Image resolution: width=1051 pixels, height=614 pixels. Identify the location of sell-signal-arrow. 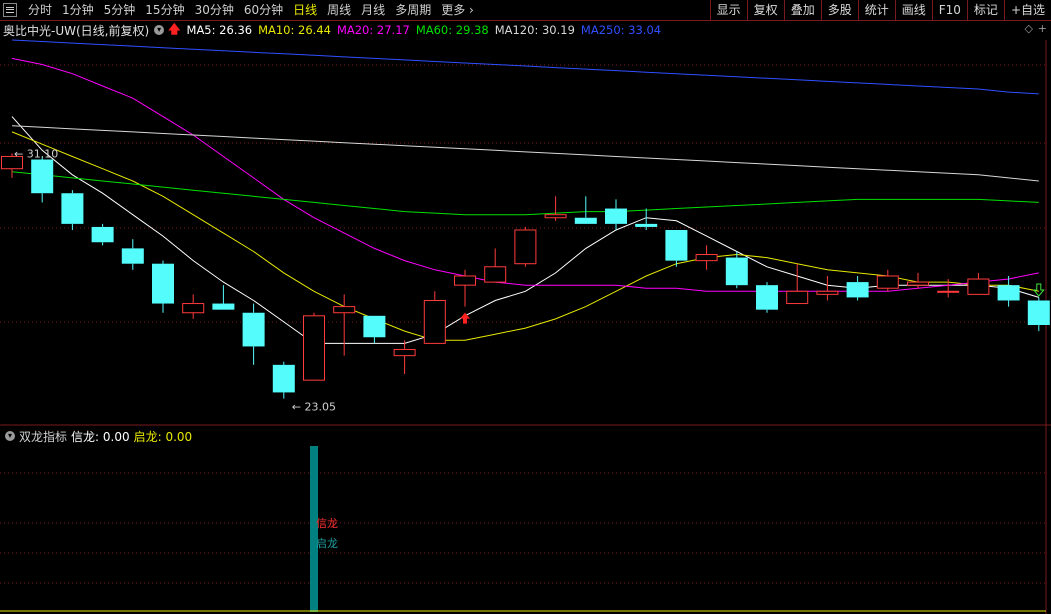
(1038, 290).